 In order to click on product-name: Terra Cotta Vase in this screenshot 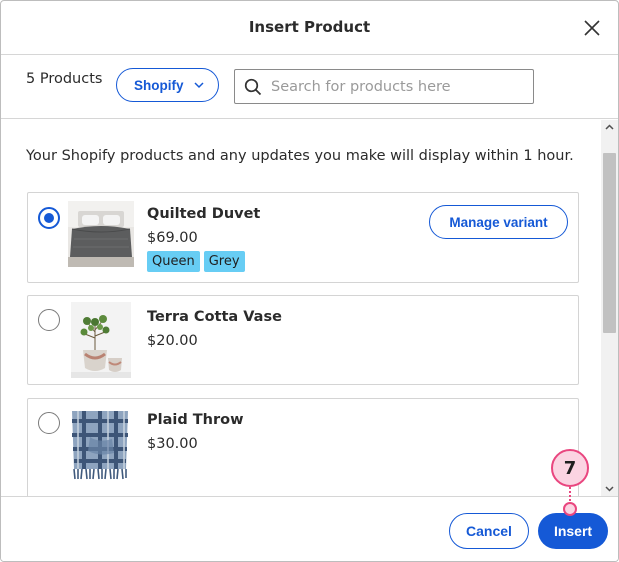, I will do `click(214, 317)`.